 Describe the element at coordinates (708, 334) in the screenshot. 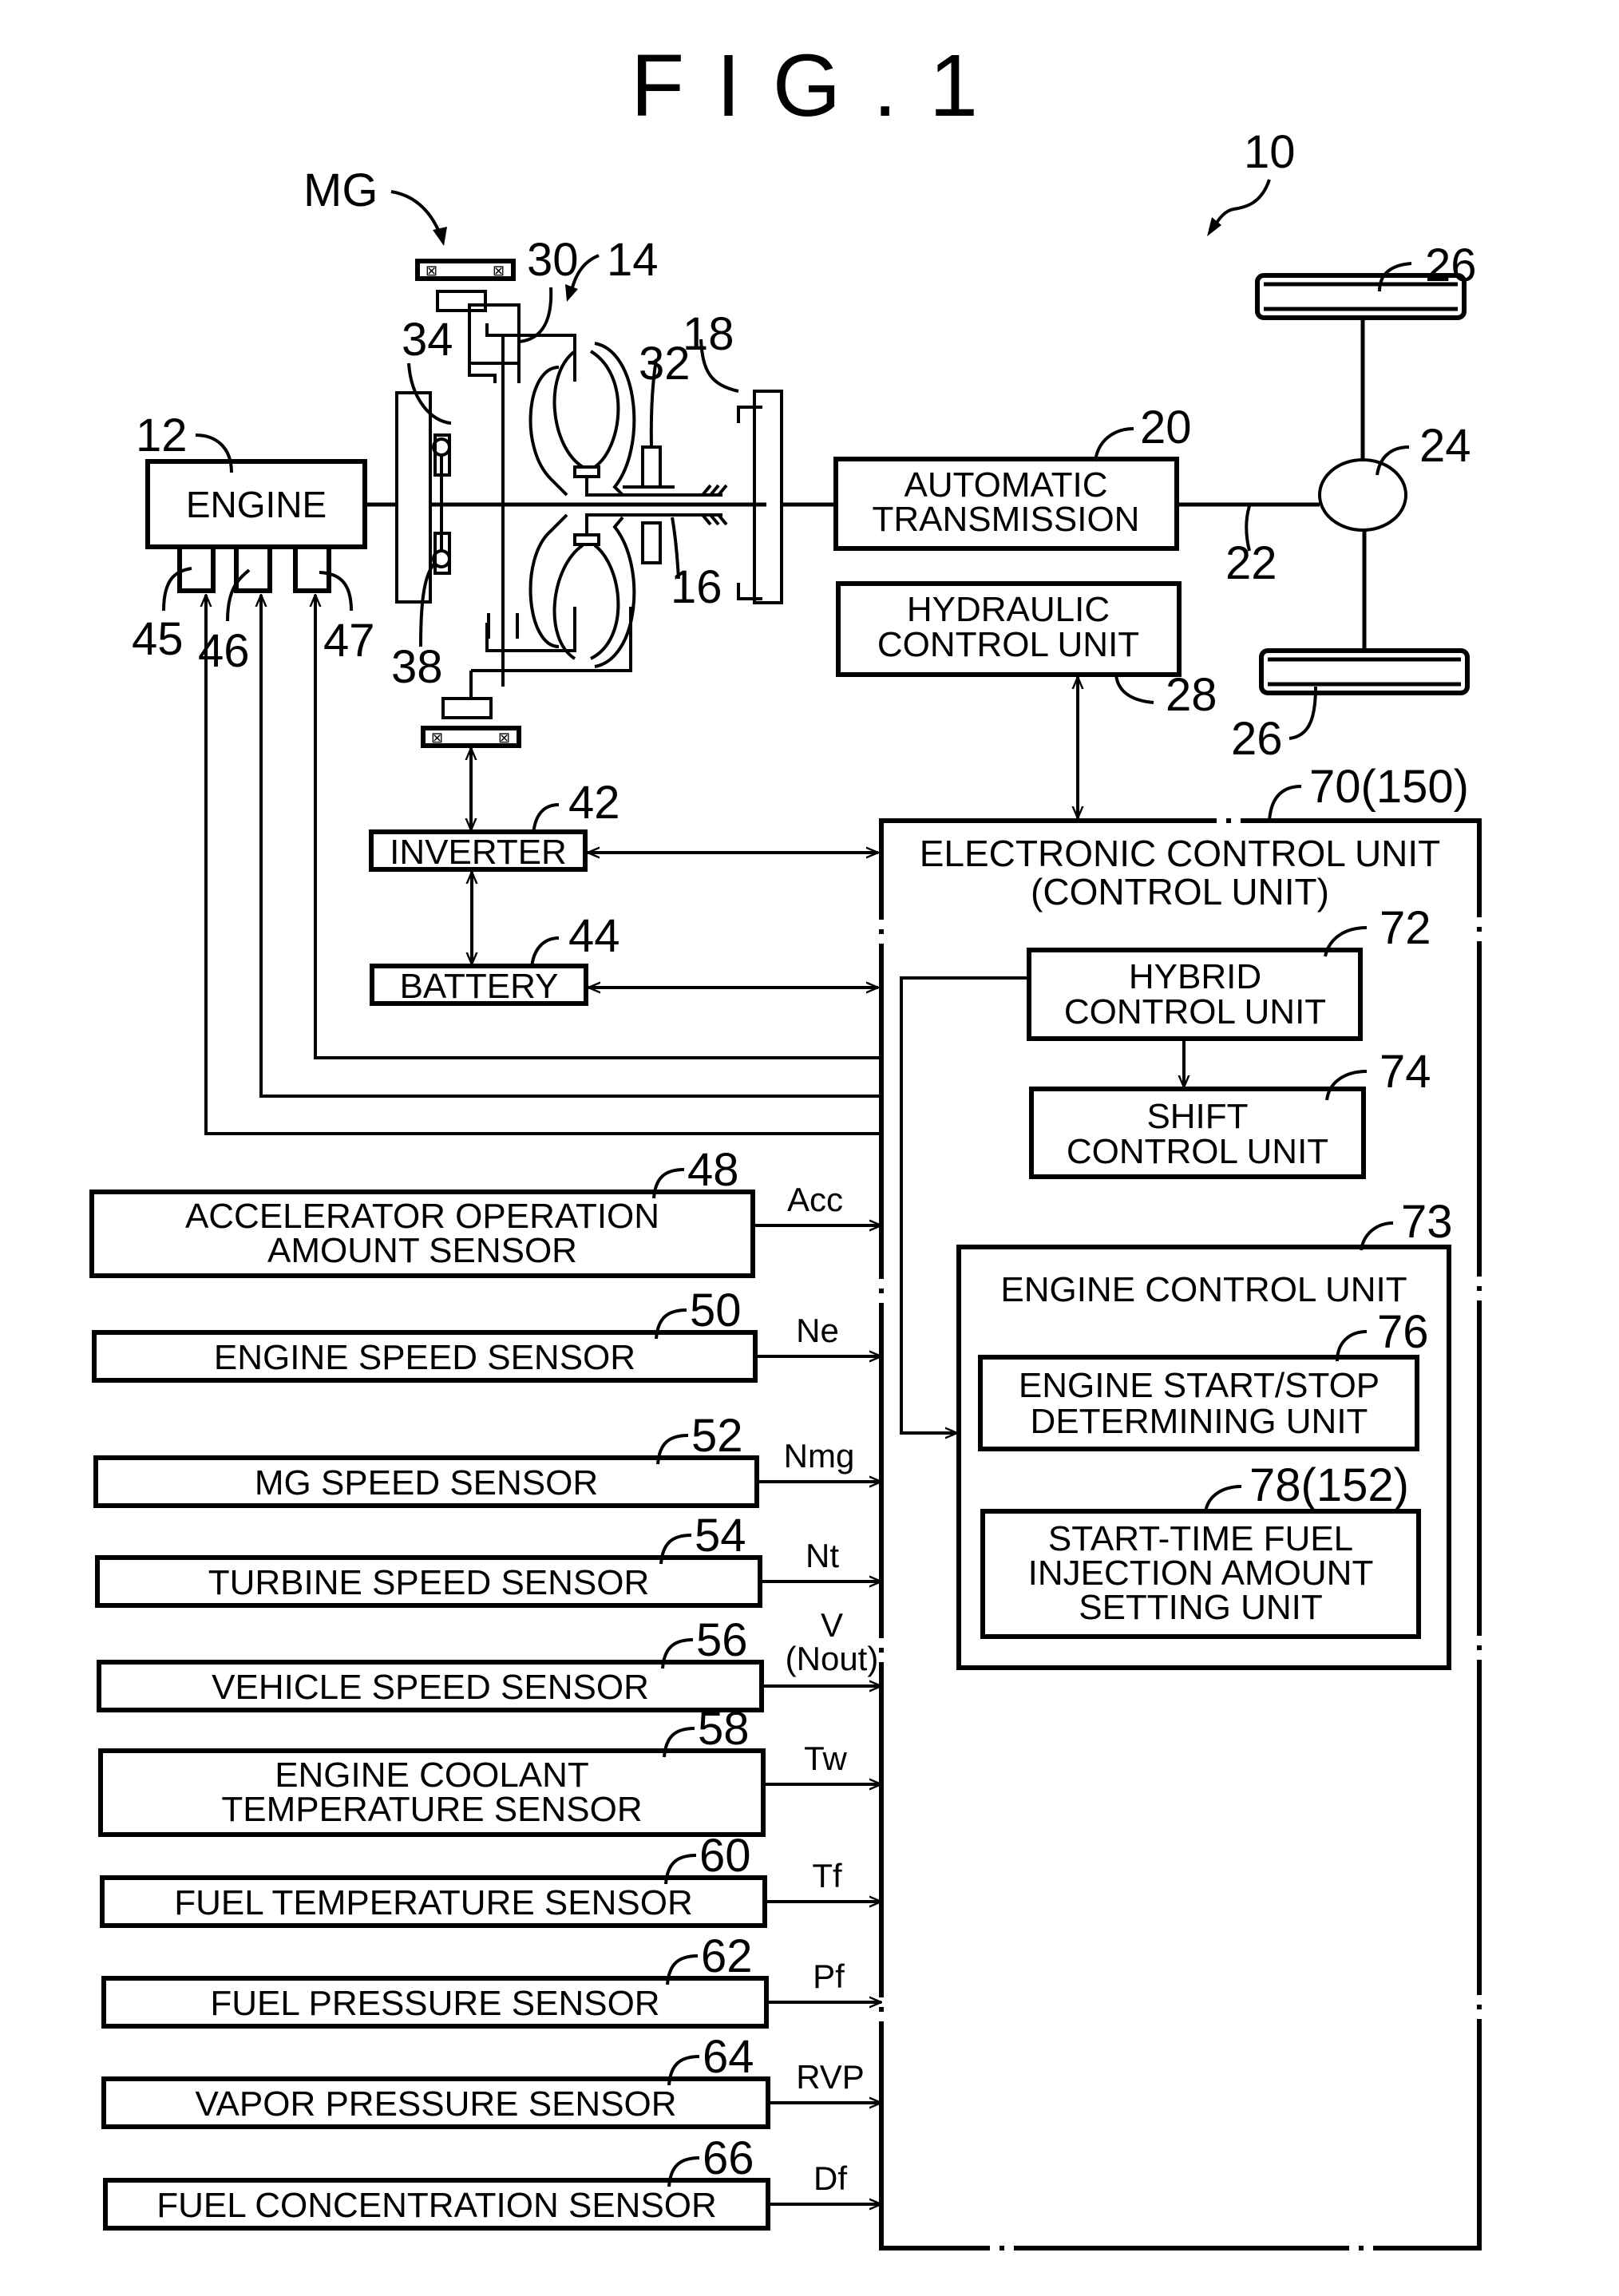

I see `ref-18: 18` at that location.